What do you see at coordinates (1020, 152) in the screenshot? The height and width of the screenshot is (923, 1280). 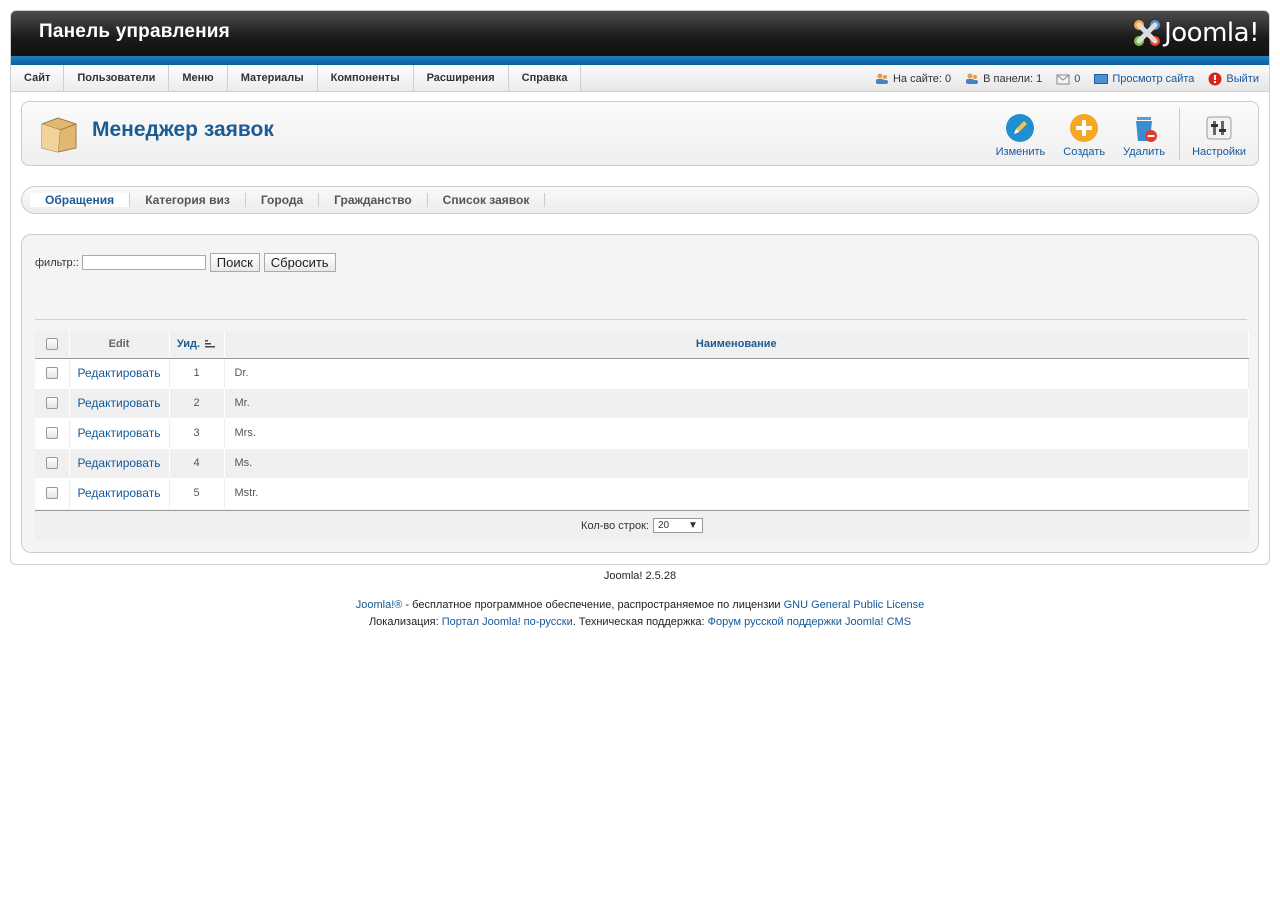 I see `edit-label: Изменить` at bounding box center [1020, 152].